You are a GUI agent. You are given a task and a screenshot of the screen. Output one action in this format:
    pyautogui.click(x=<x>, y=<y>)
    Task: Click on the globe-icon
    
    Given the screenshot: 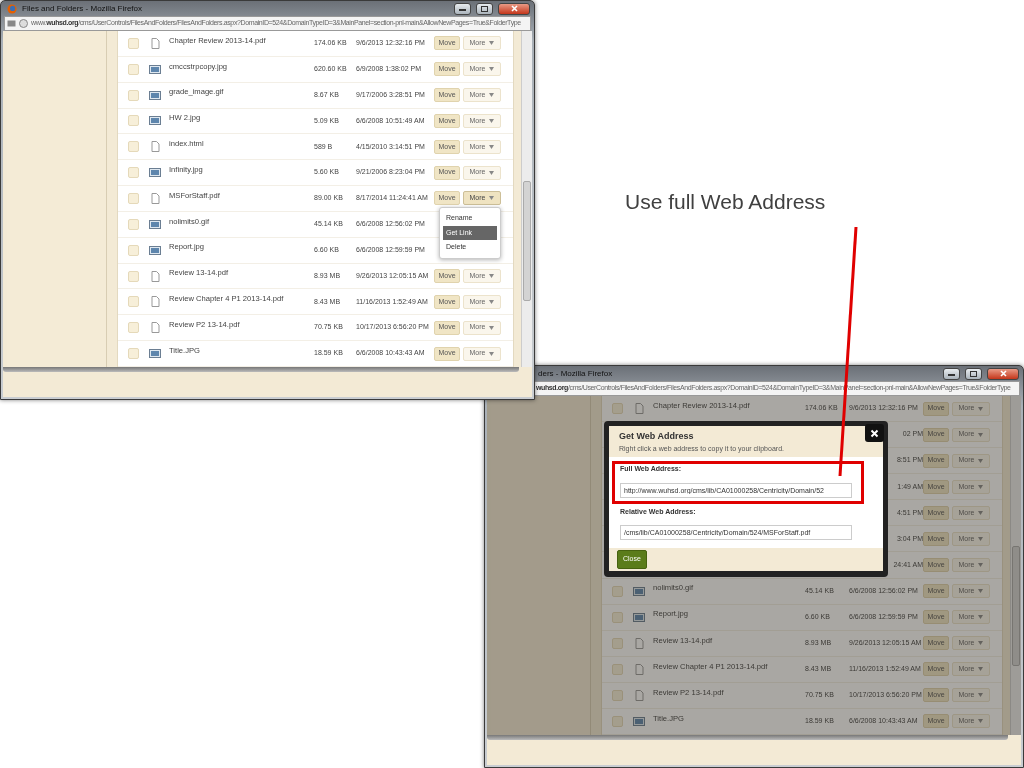 What is the action you would take?
    pyautogui.click(x=23, y=23)
    